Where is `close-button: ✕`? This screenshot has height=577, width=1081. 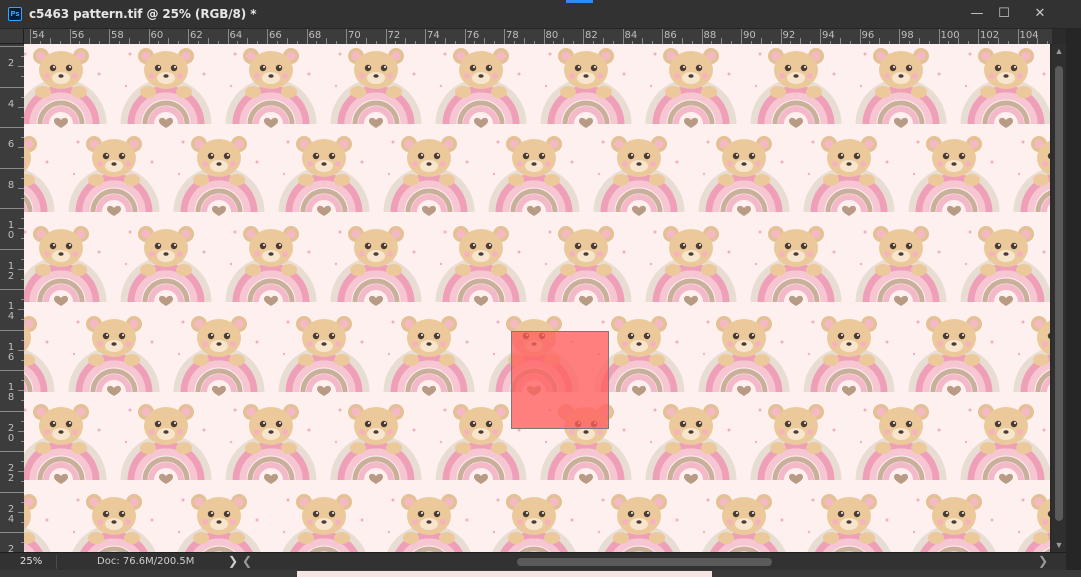 close-button: ✕ is located at coordinates (1040, 14).